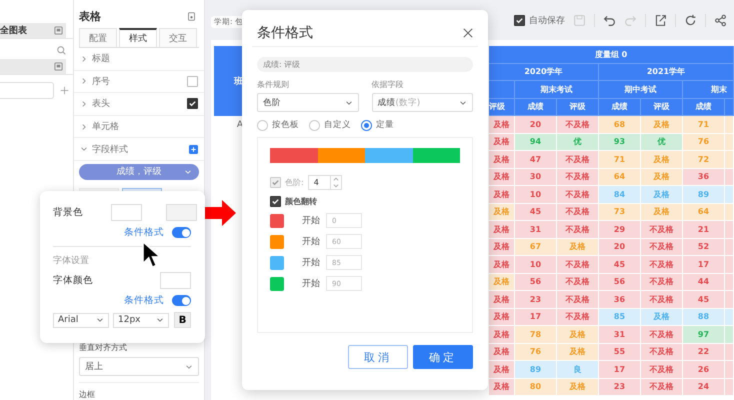 The width and height of the screenshot is (734, 400). I want to click on valign-select: 居上, so click(139, 366).